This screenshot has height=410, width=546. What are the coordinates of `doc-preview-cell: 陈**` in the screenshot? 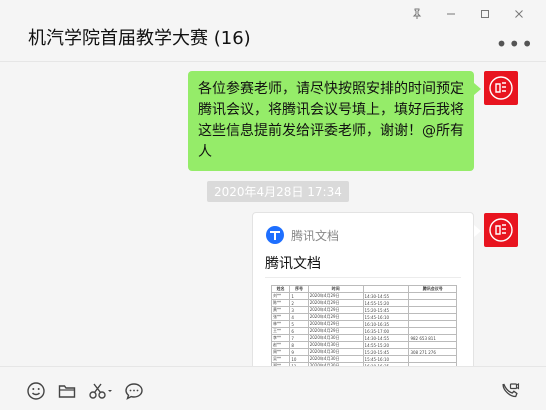 It's located at (280, 303).